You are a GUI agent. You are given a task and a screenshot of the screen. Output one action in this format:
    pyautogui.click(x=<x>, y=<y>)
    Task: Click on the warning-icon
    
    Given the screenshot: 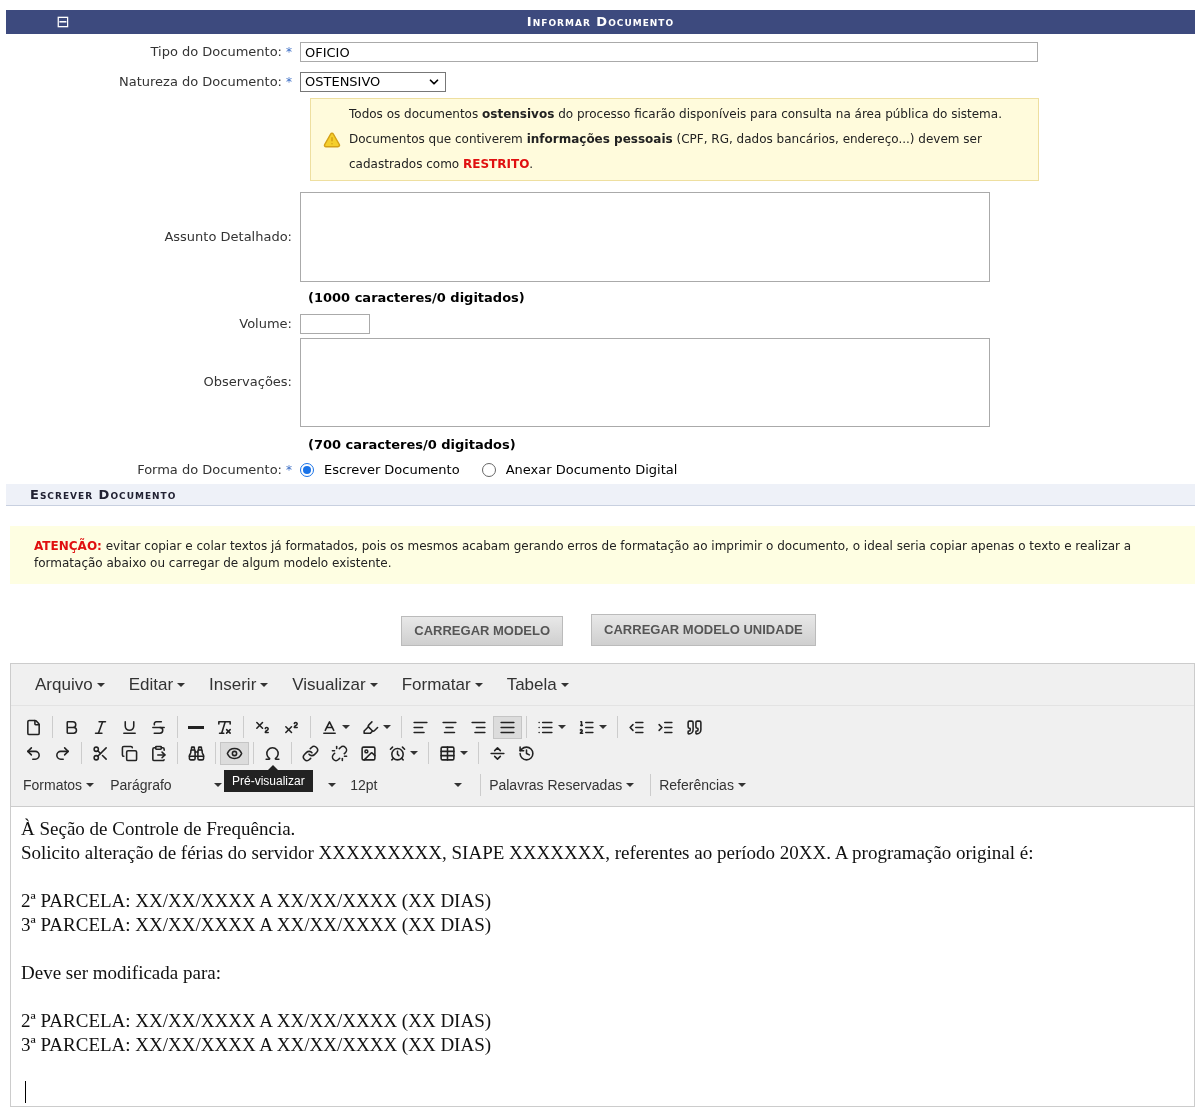 What is the action you would take?
    pyautogui.click(x=332, y=139)
    